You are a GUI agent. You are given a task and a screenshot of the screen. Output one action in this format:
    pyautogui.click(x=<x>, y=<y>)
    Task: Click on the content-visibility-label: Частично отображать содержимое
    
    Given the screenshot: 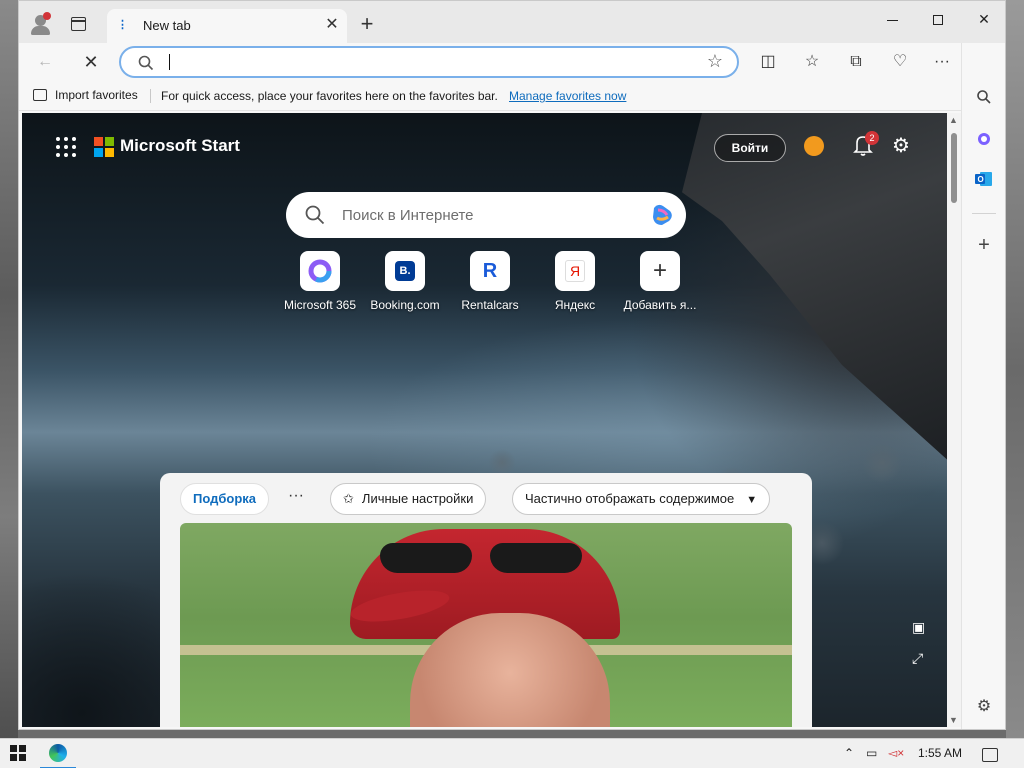 What is the action you would take?
    pyautogui.click(x=630, y=498)
    